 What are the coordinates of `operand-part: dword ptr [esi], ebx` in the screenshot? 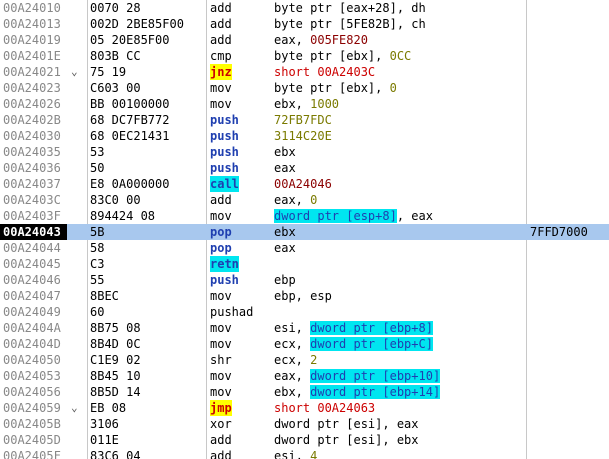 It's located at (346, 440).